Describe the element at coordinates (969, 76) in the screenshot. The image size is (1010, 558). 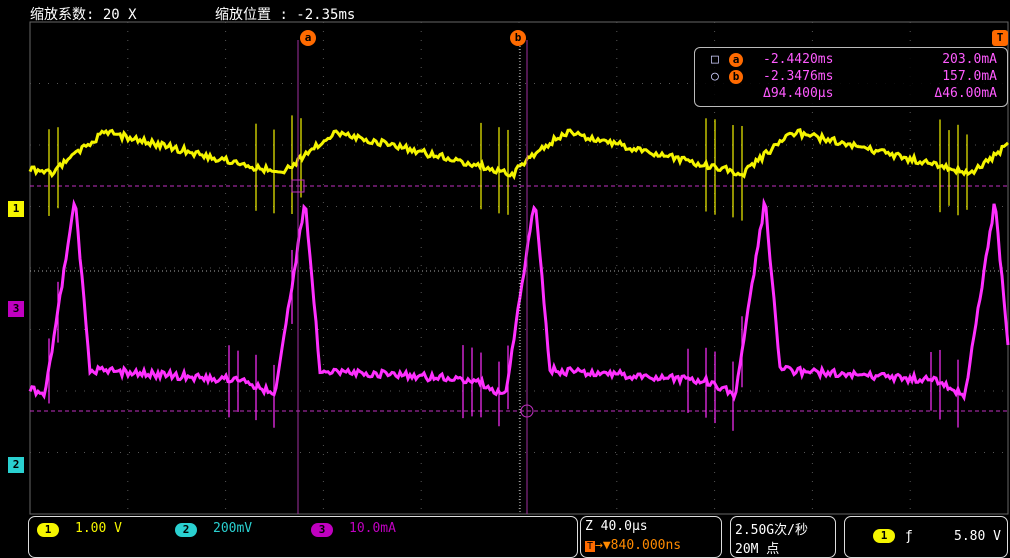
I see `cursor-b-value: 157.0mA` at that location.